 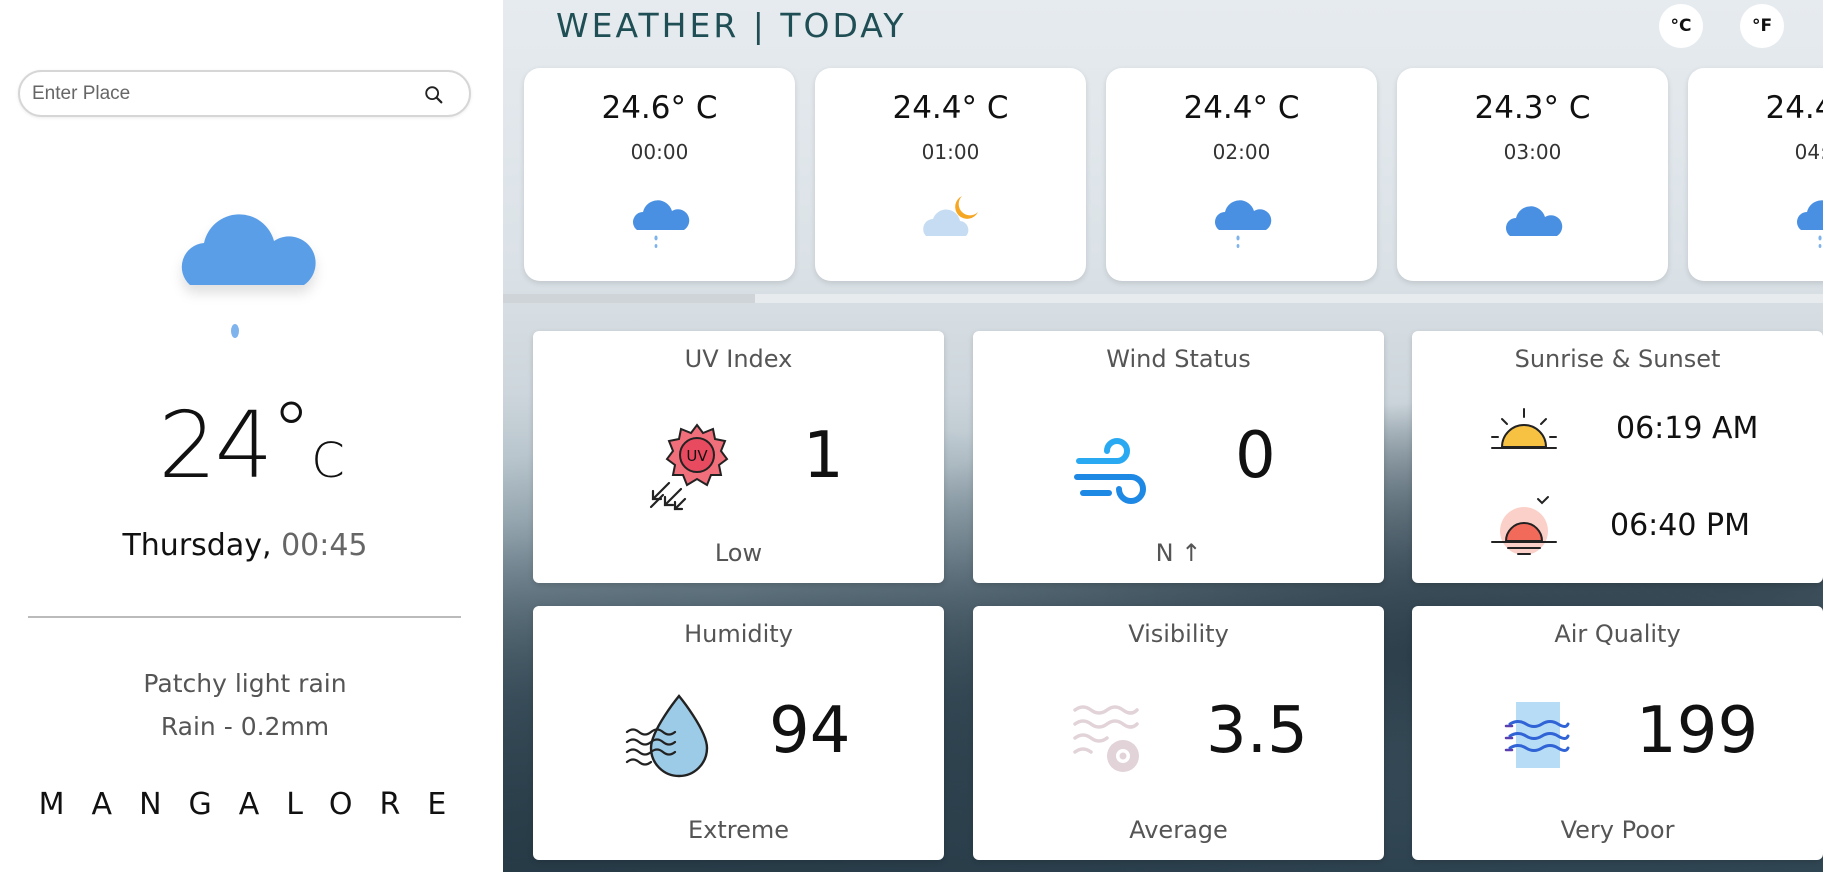 I want to click on sunset-icon, so click(x=1524, y=525).